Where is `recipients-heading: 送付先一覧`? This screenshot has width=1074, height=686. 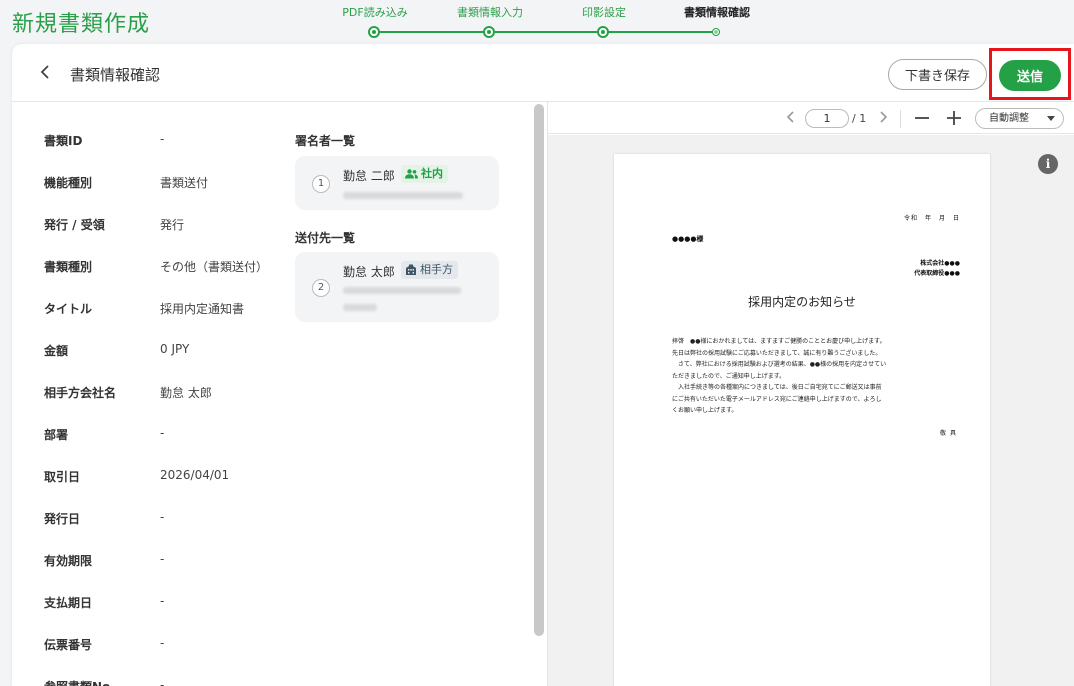 recipients-heading: 送付先一覧 is located at coordinates (325, 238).